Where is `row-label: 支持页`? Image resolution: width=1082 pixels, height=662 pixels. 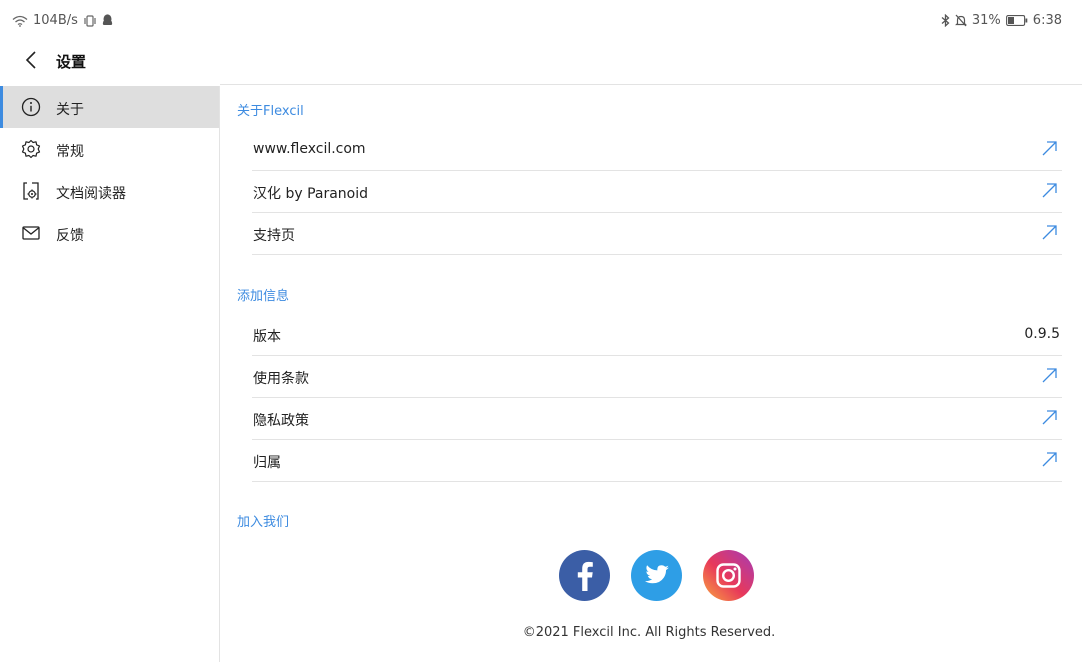
row-label: 支持页 is located at coordinates (274, 236).